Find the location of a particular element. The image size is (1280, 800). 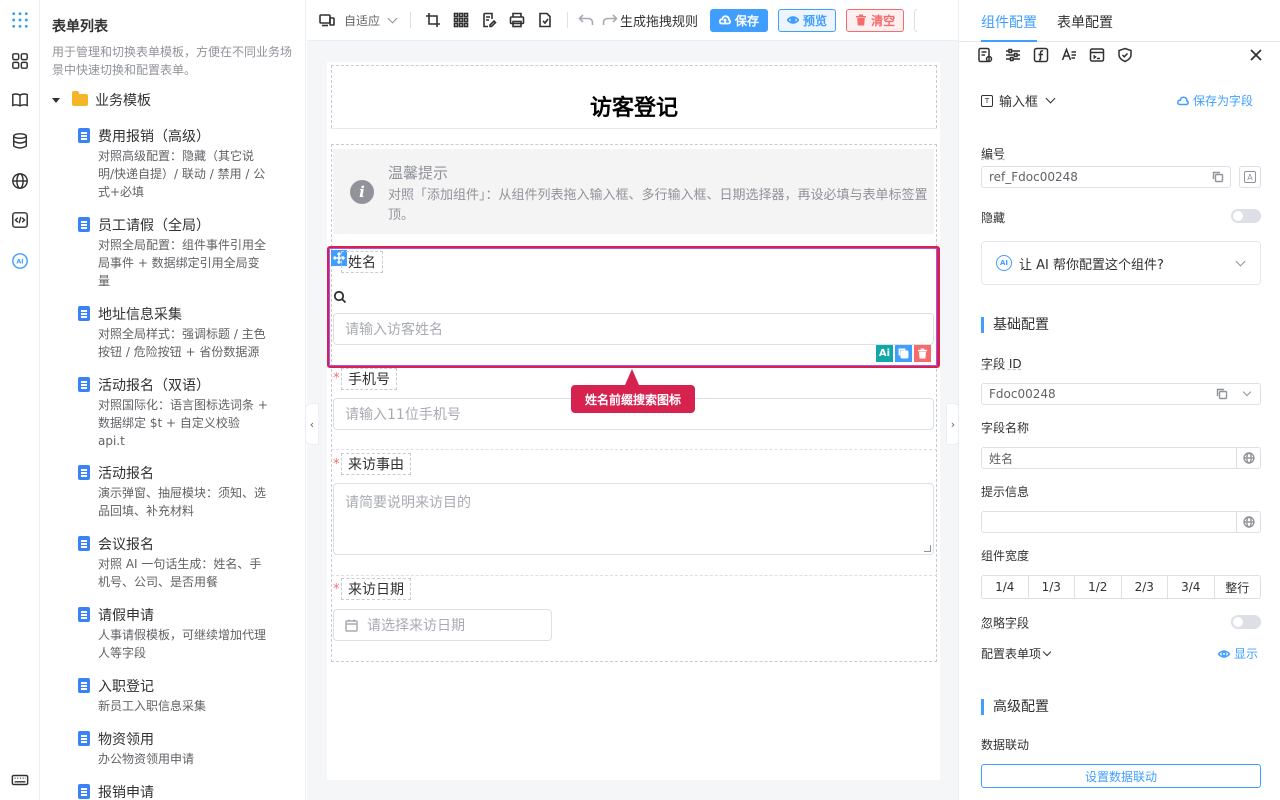

save-button: 保存 is located at coordinates (739, 20).